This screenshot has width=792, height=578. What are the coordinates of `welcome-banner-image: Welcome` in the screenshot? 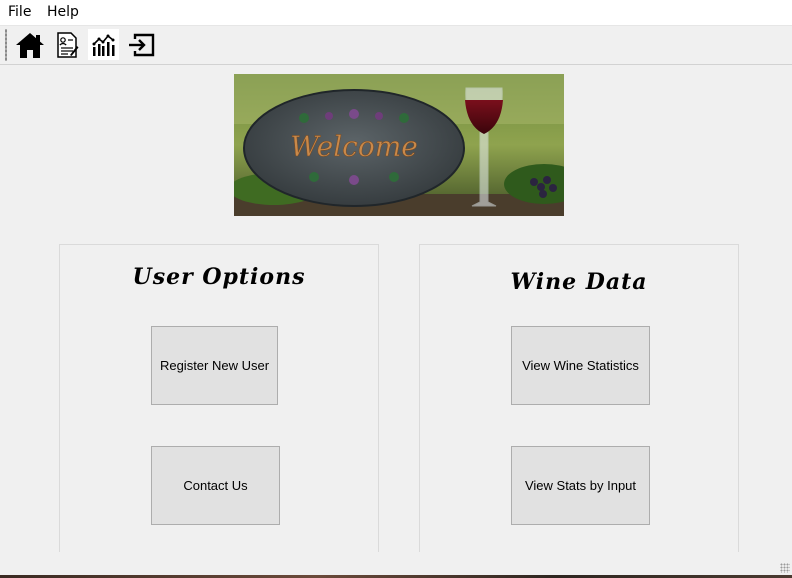 It's located at (399, 145).